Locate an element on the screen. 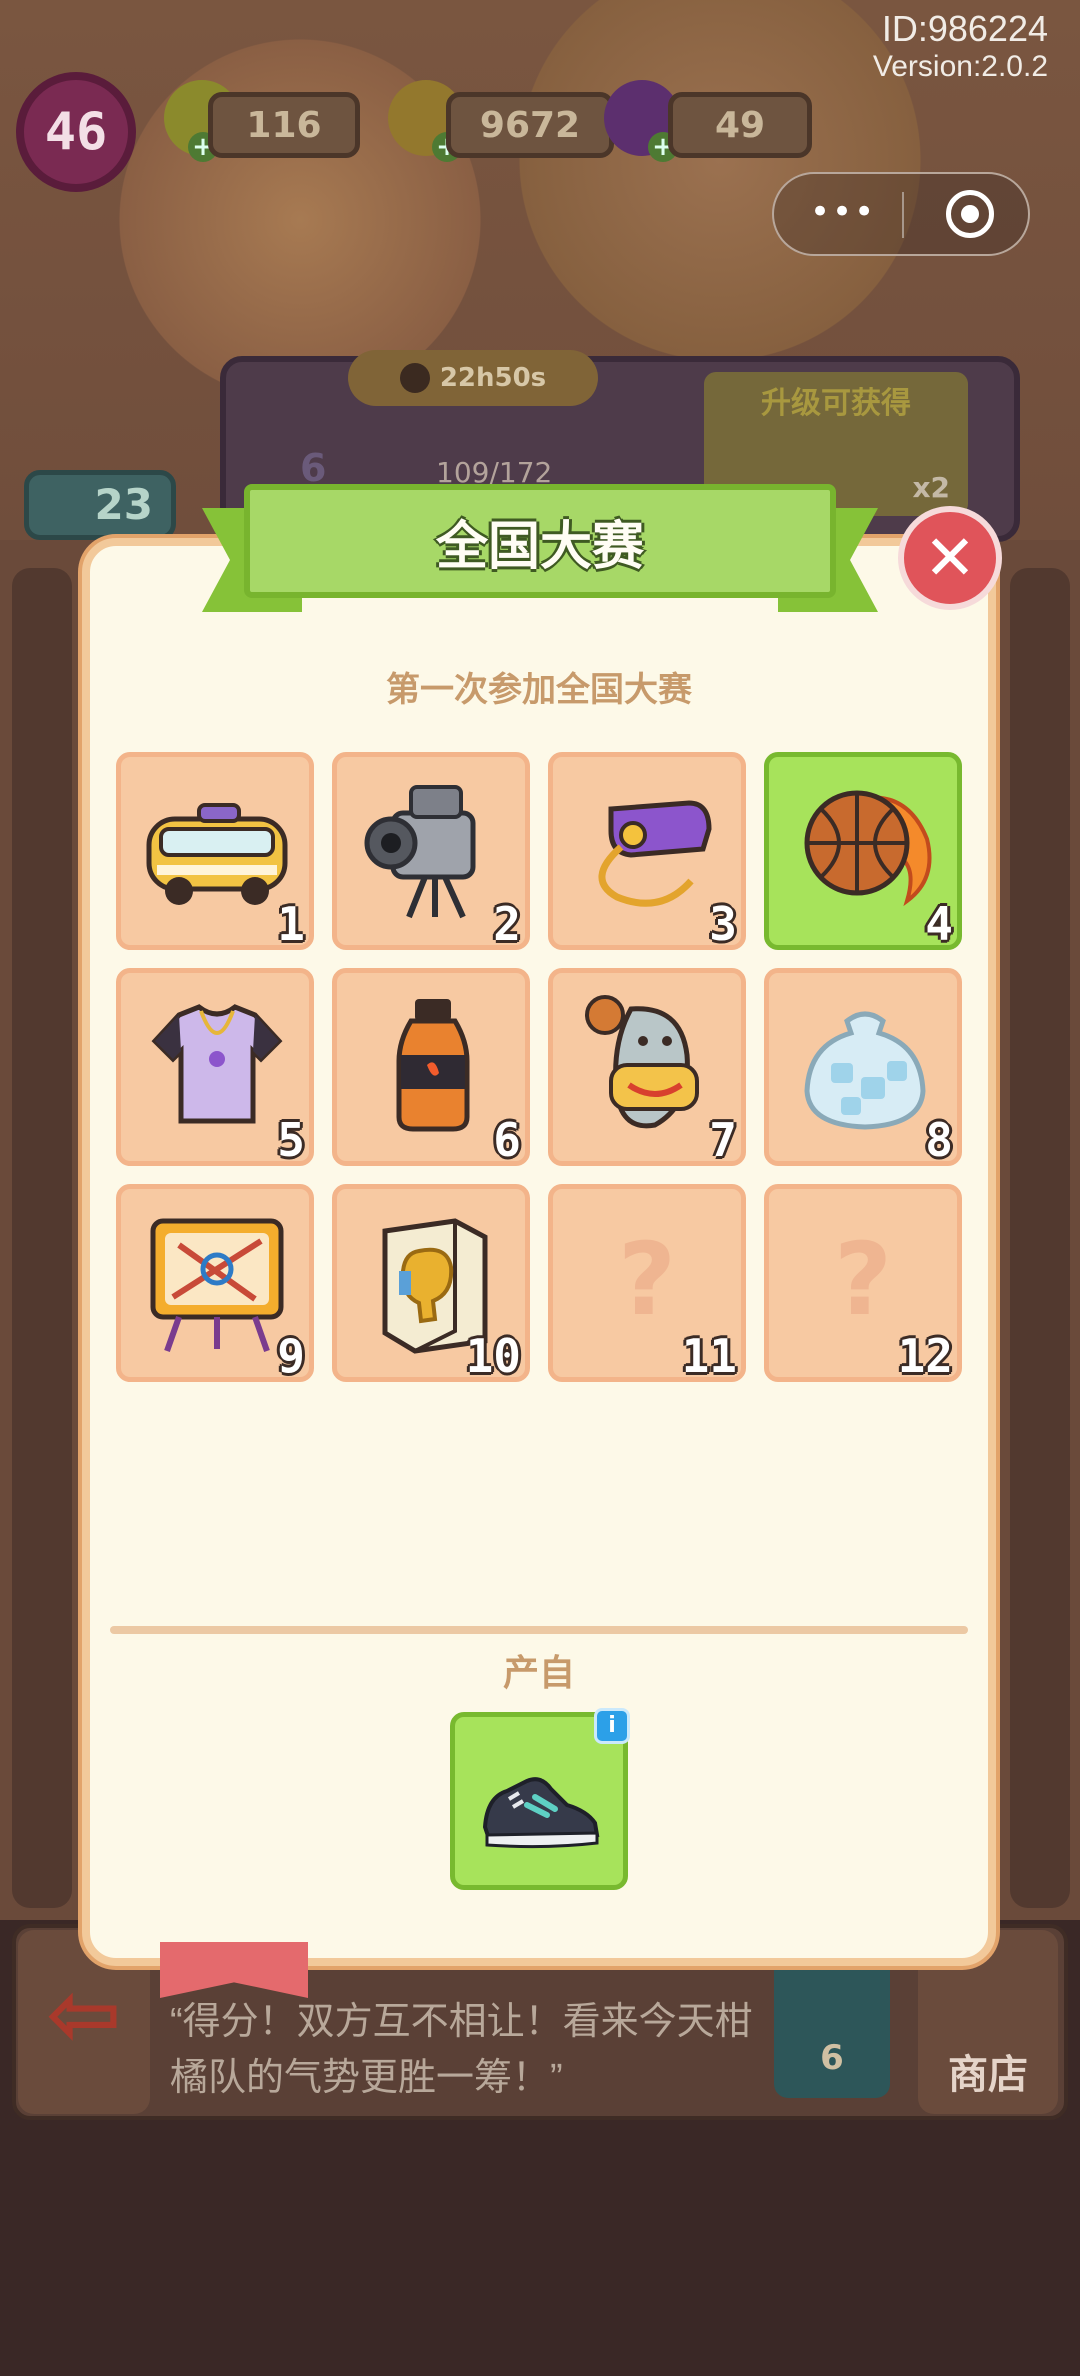 The height and width of the screenshot is (2376, 1080). coins-counter: 9672 is located at coordinates (530, 125).